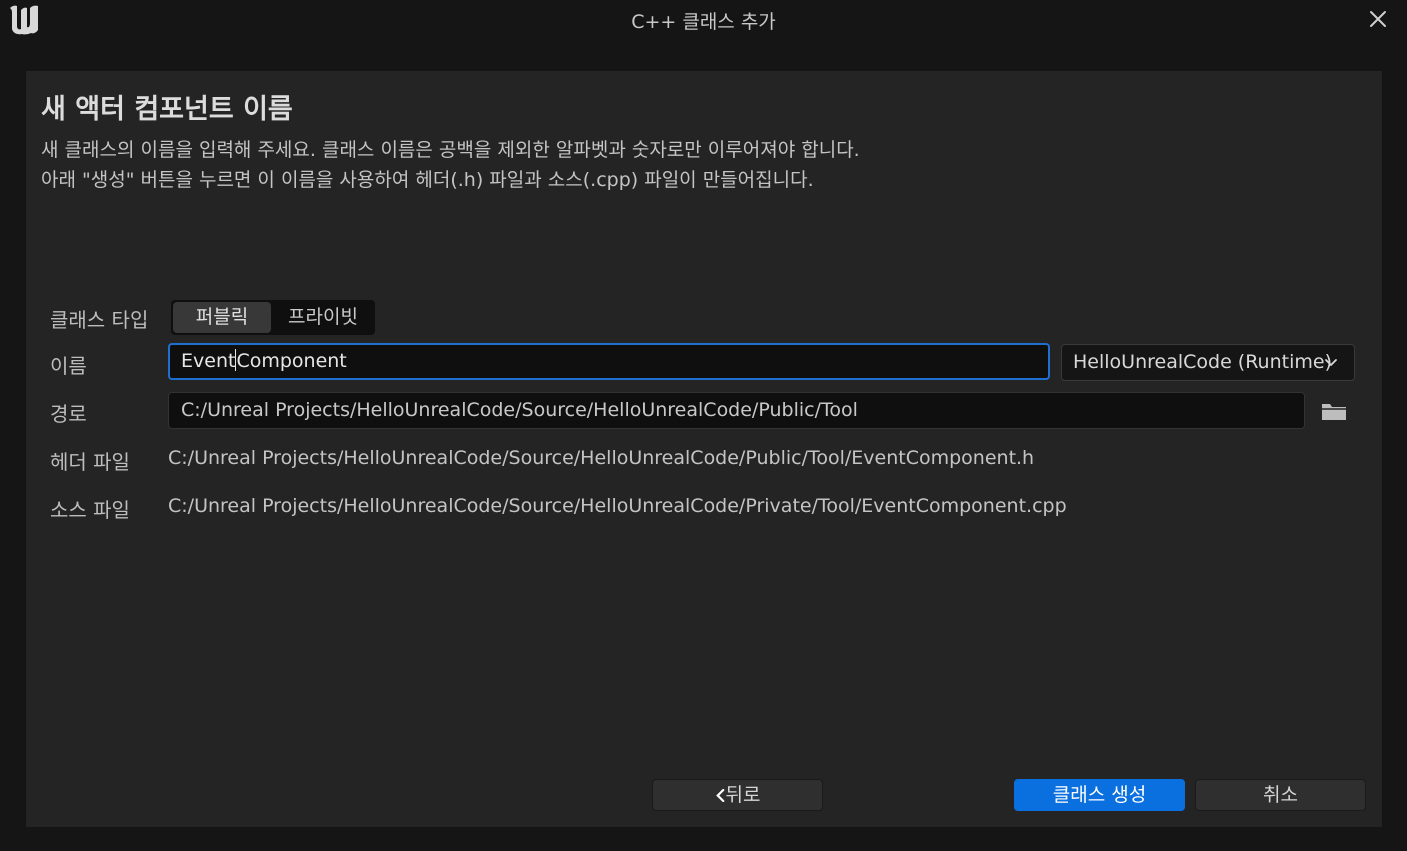  What do you see at coordinates (68, 414) in the screenshot?
I see `path-label: 경로` at bounding box center [68, 414].